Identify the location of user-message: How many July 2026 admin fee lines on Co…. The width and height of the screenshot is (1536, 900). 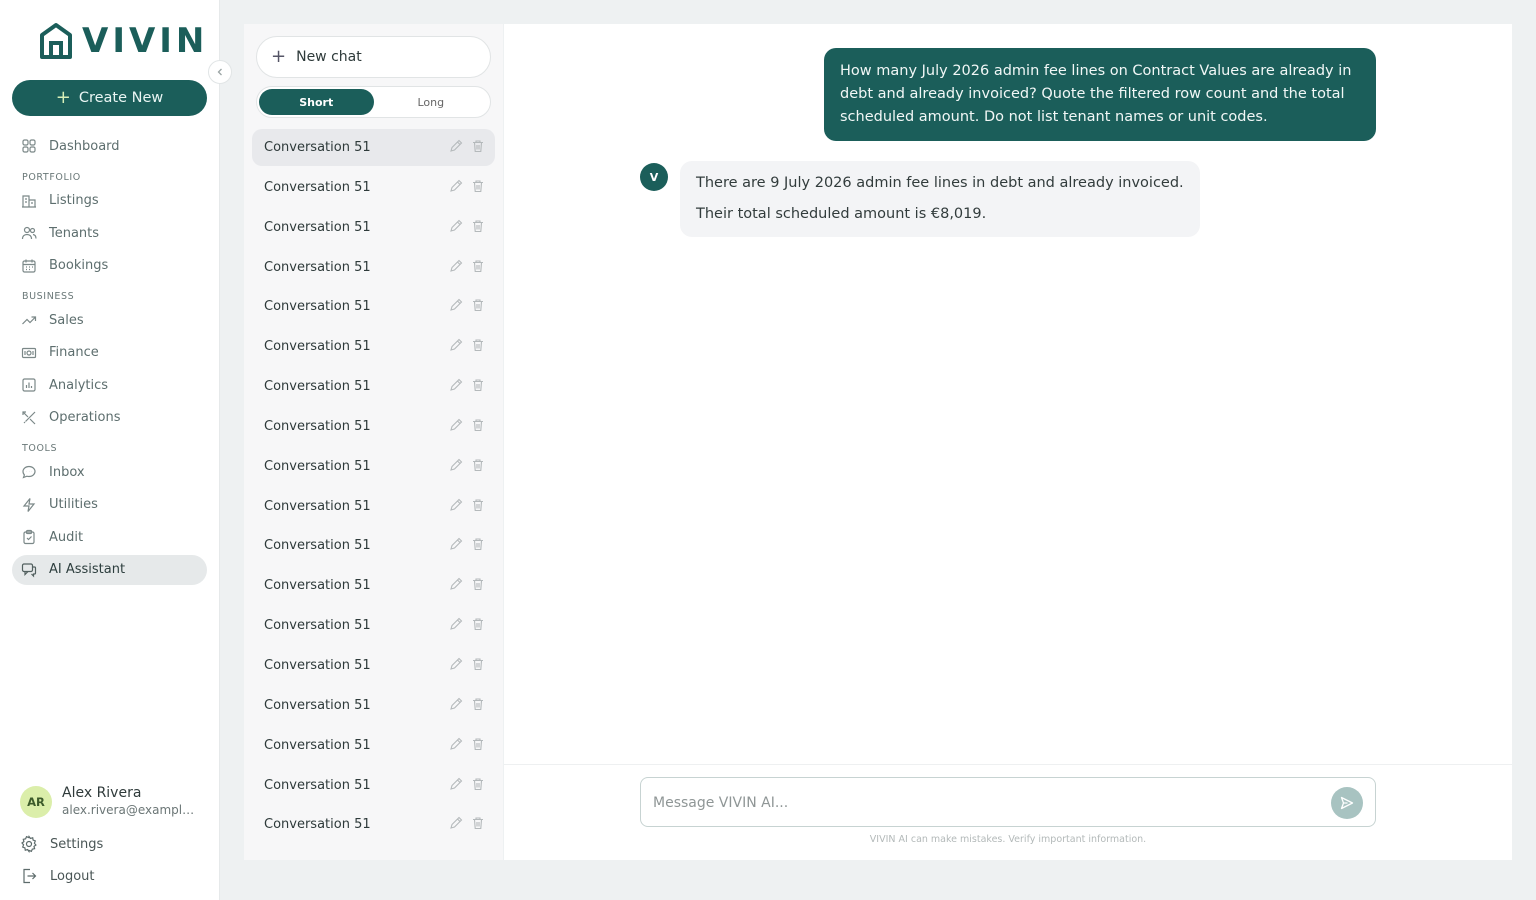
(1100, 94).